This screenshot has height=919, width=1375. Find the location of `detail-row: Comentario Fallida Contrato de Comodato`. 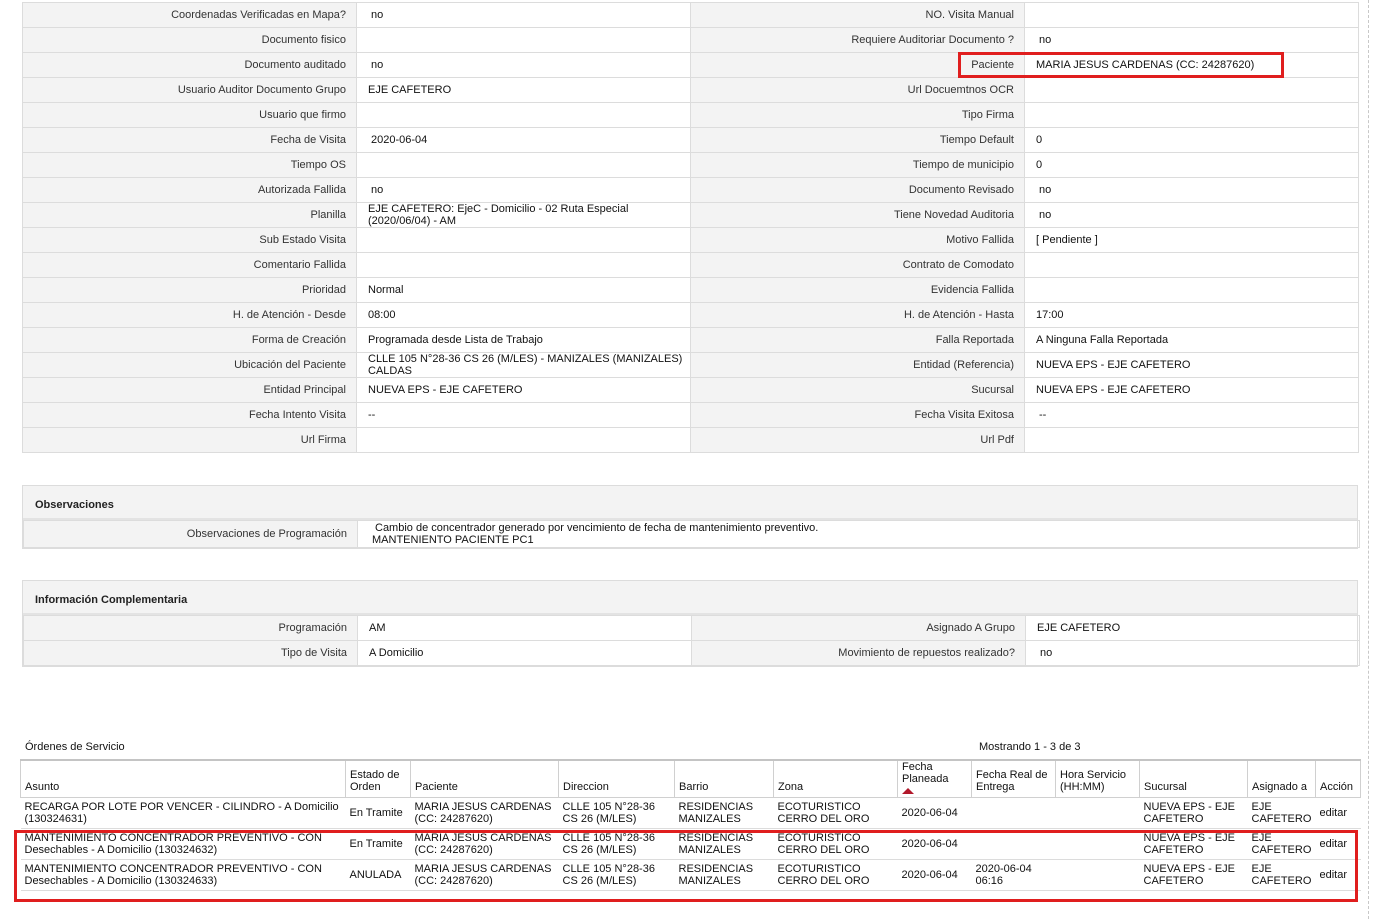

detail-row: Comentario Fallida Contrato de Comodato is located at coordinates (690, 265).